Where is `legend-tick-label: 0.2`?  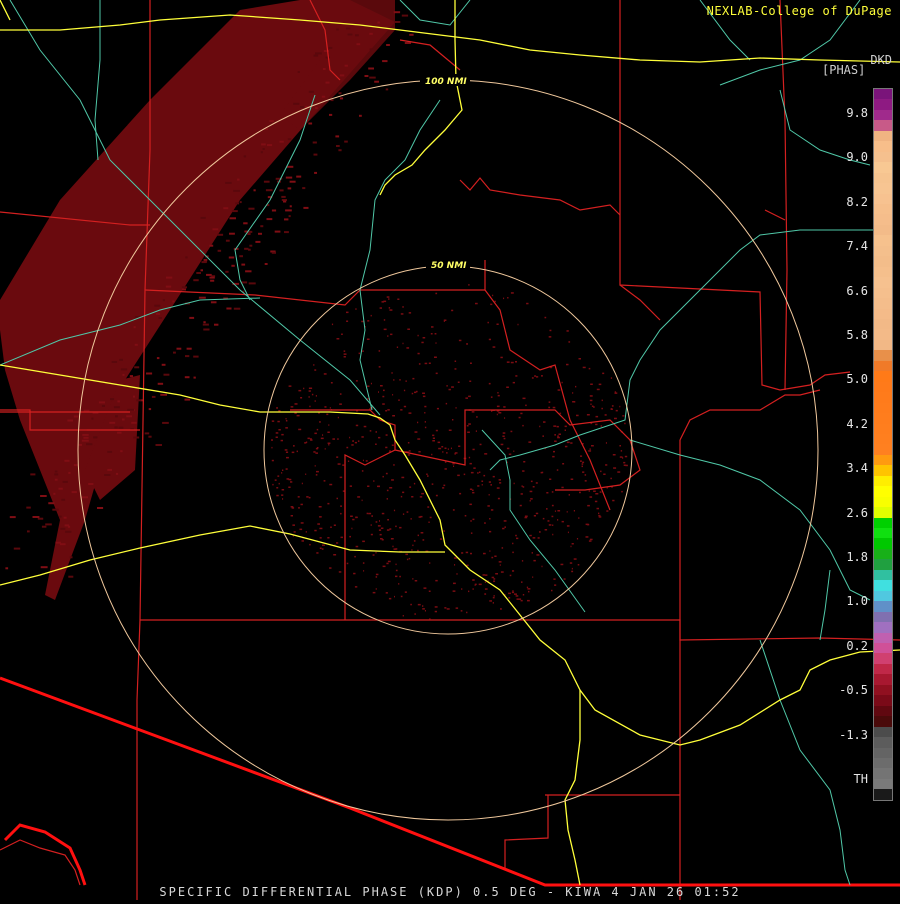
legend-tick-label: 0.2 is located at coordinates (857, 645).